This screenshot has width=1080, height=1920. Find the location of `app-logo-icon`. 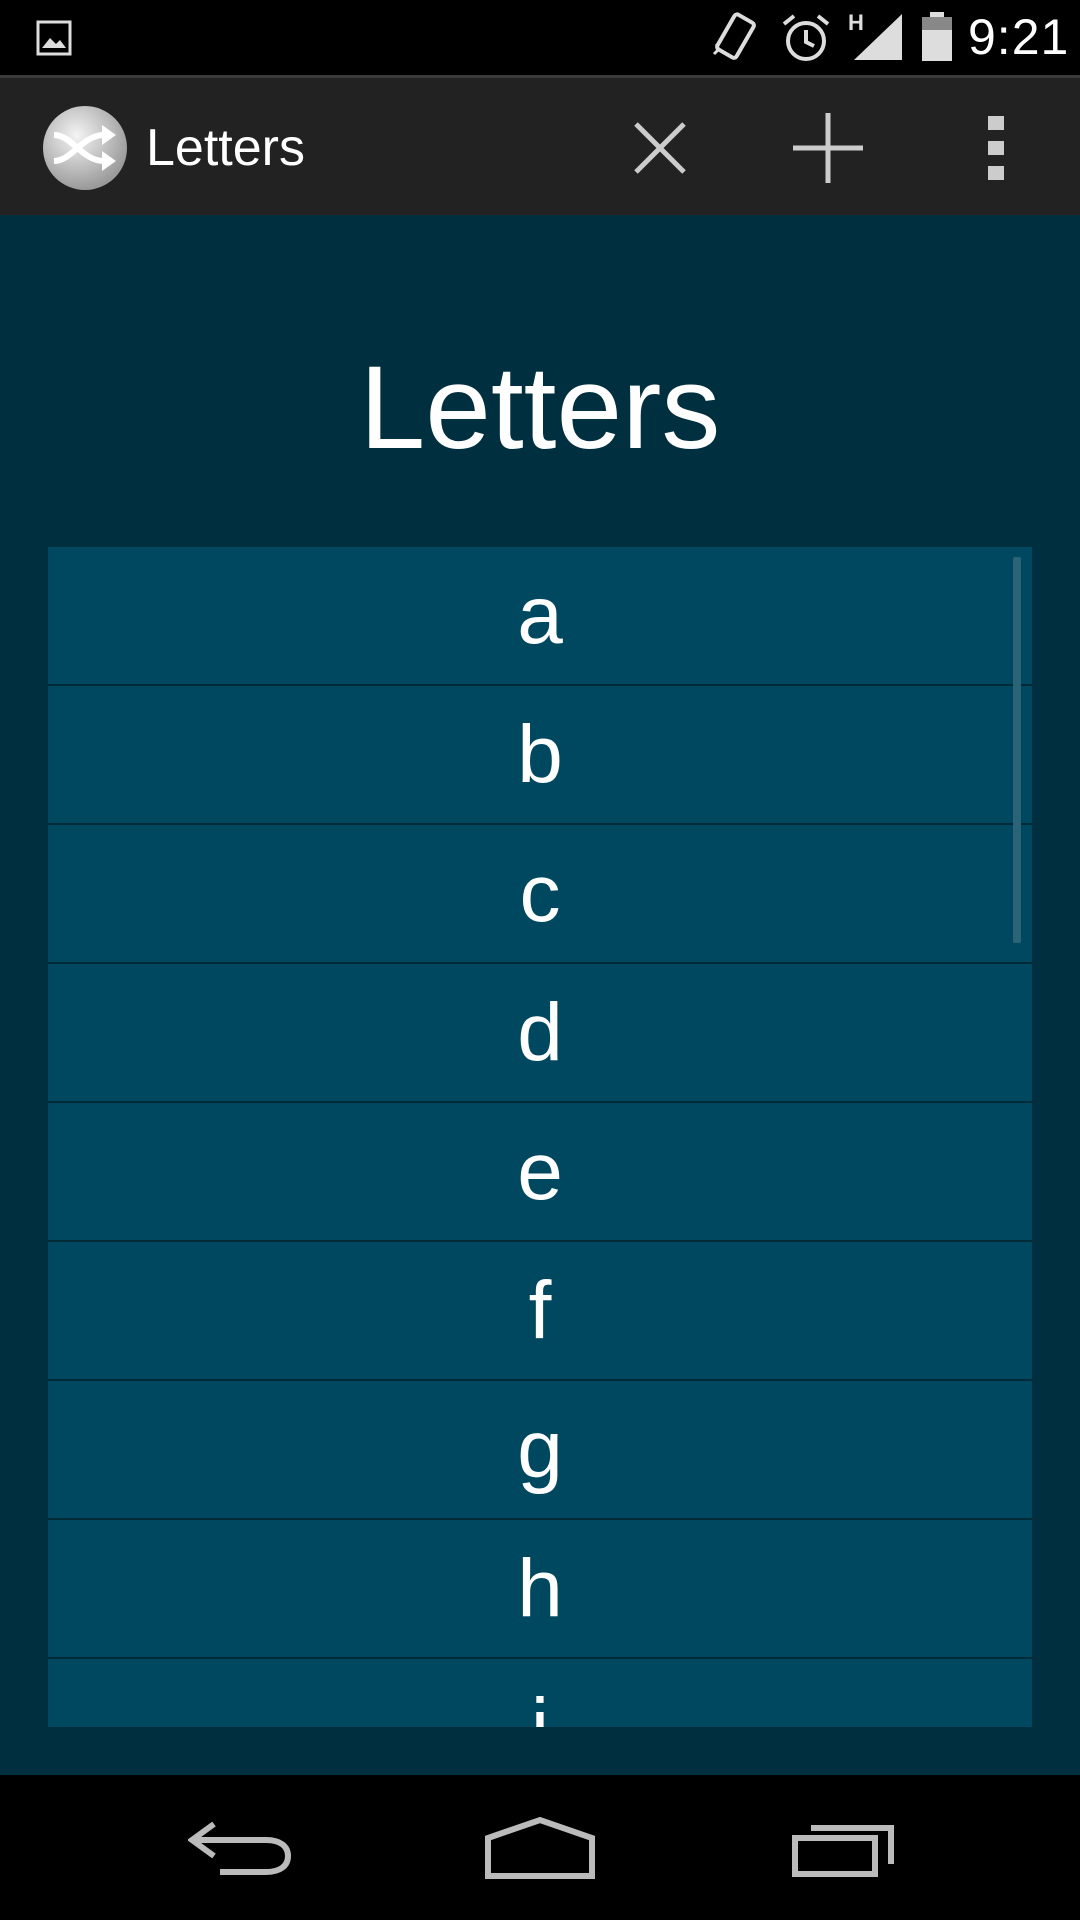

app-logo-icon is located at coordinates (85, 148).